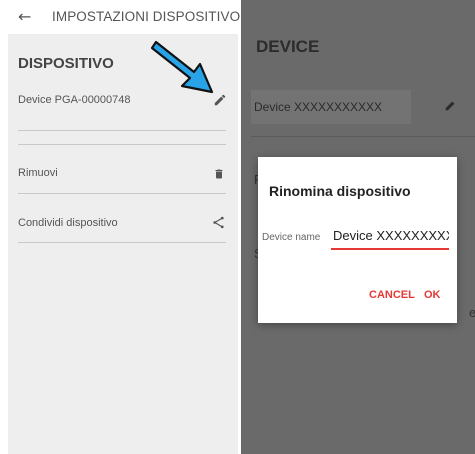 This screenshot has height=454, width=475. I want to click on remove-device-row: Rimuovi, so click(38, 173).